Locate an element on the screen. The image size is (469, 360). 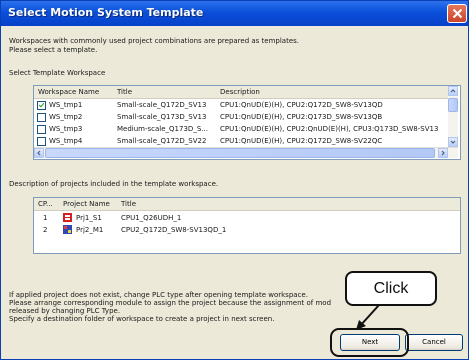
workspace-name: WS_tmp1 is located at coordinates (66, 105).